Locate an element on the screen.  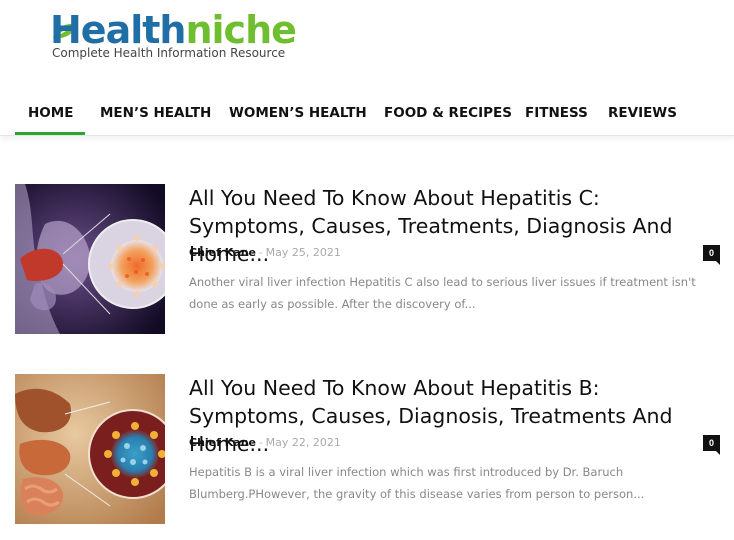
nav-item-food-recipes: FOOD & RECIPES is located at coordinates (448, 113).